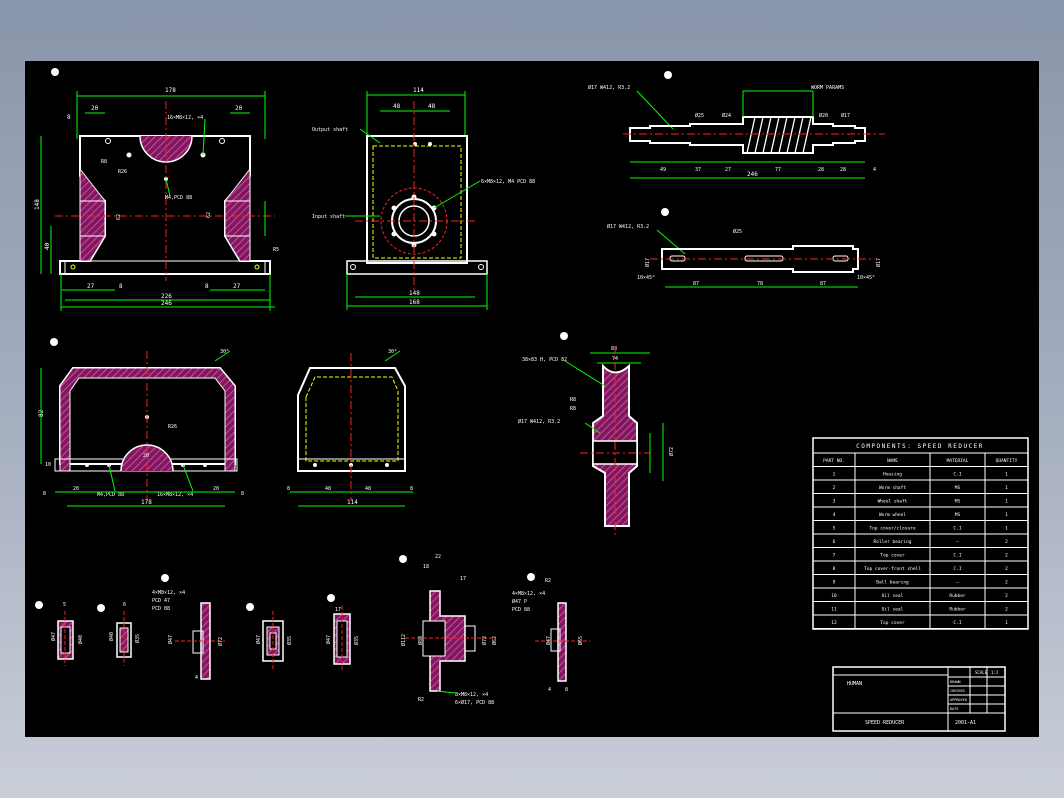 The width and height of the screenshot is (1064, 798). What do you see at coordinates (957, 610) in the screenshot?
I see `table-cell: Rubber` at bounding box center [957, 610].